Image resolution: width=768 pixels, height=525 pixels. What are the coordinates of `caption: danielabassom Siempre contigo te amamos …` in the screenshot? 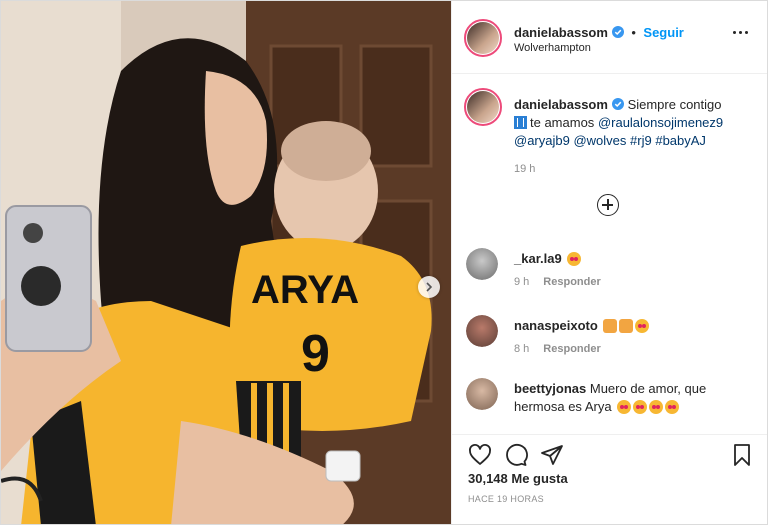 It's located at (634, 137).